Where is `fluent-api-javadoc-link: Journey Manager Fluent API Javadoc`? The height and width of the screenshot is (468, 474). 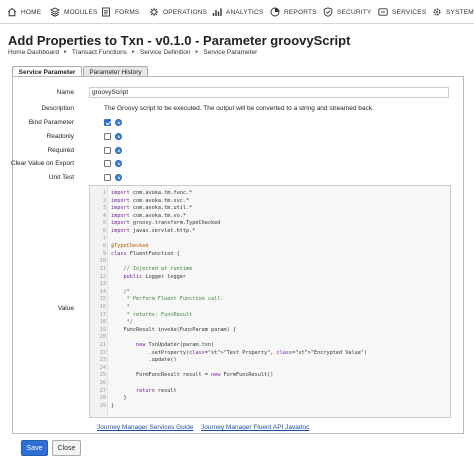 fluent-api-javadoc-link: Journey Manager Fluent API Javadoc is located at coordinates (255, 427).